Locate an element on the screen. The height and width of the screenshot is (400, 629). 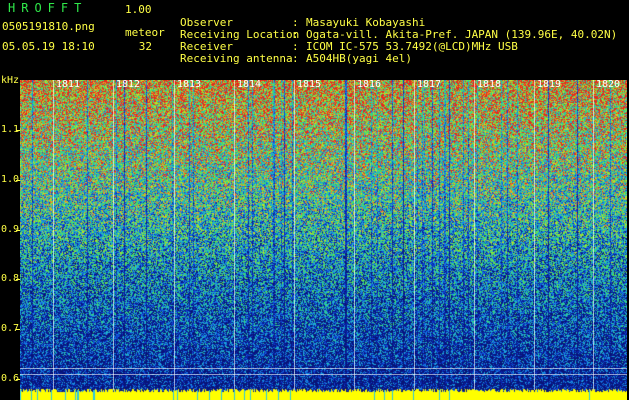
capture-datetime: 05.05.19 18:10 is located at coordinates (48, 46).